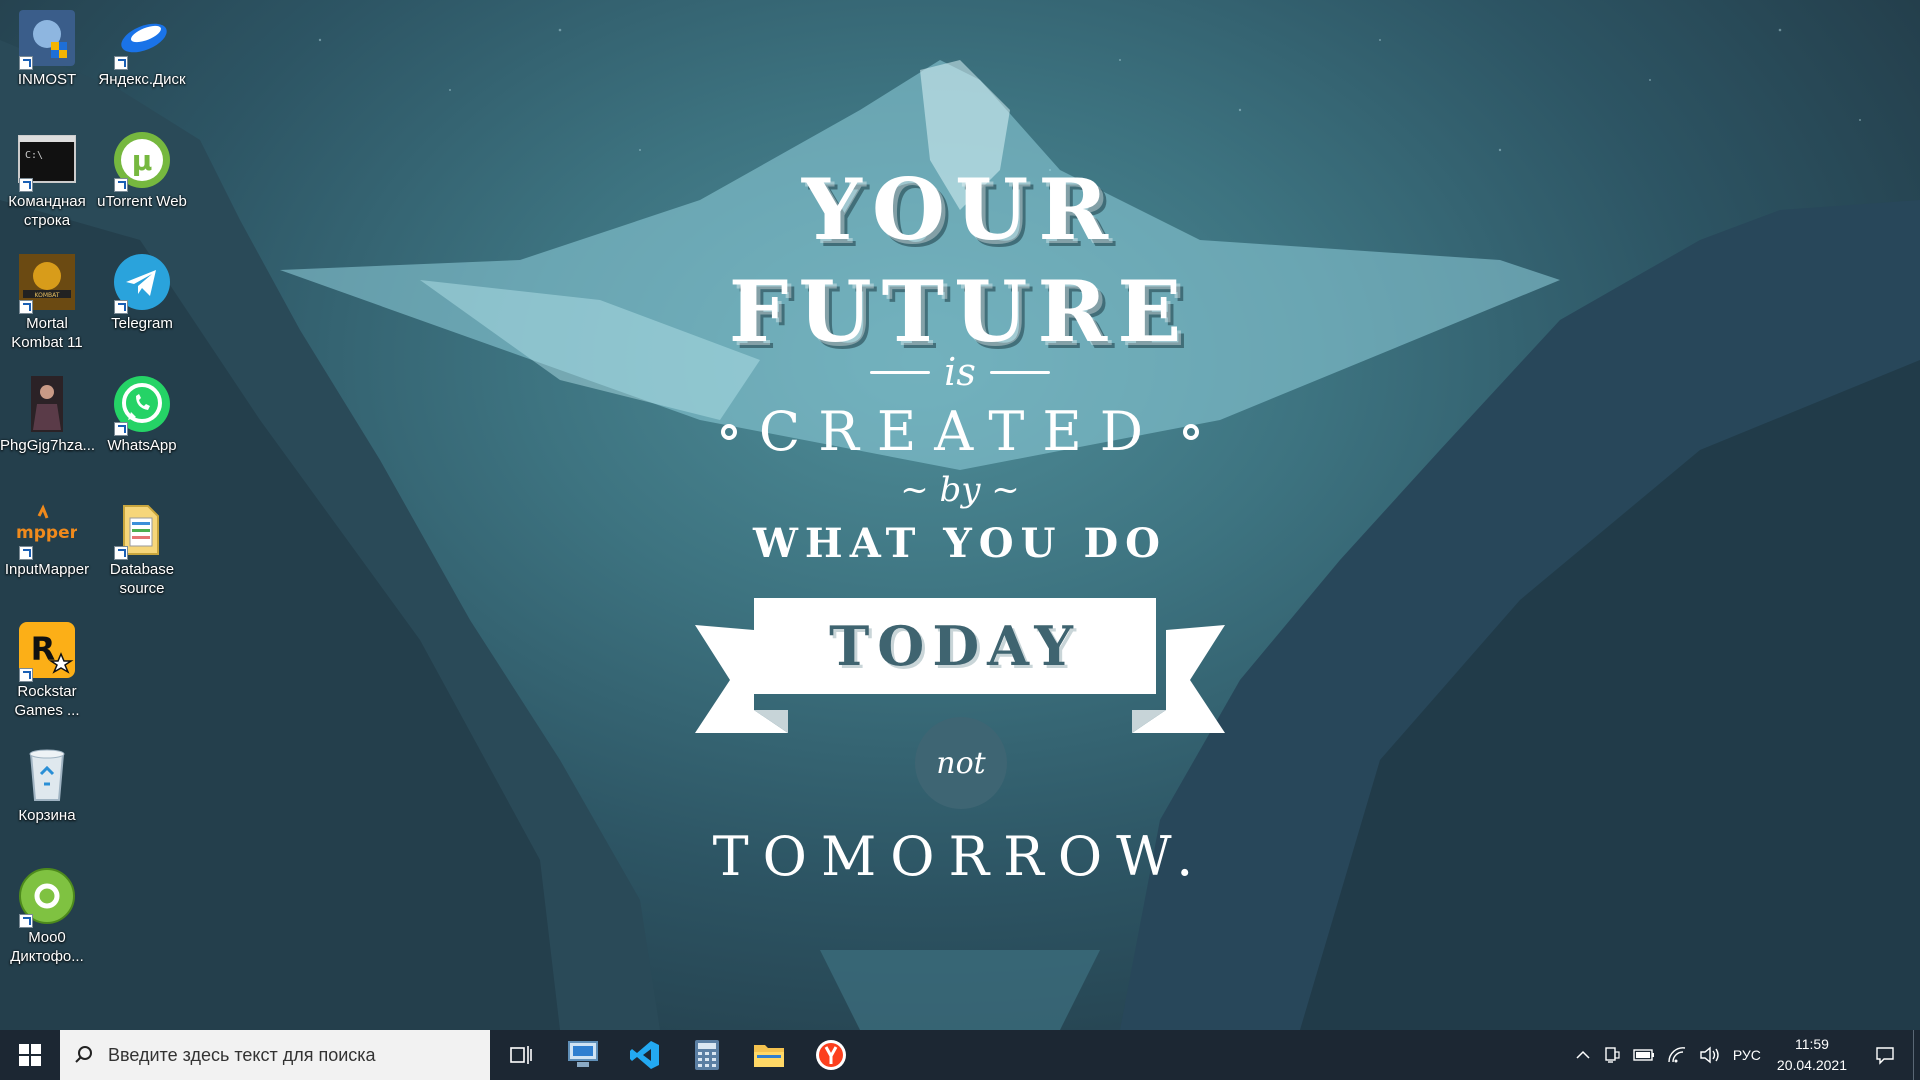 The width and height of the screenshot is (1920, 1080). I want to click on taskbar-app-remote-desktop, so click(583, 1055).